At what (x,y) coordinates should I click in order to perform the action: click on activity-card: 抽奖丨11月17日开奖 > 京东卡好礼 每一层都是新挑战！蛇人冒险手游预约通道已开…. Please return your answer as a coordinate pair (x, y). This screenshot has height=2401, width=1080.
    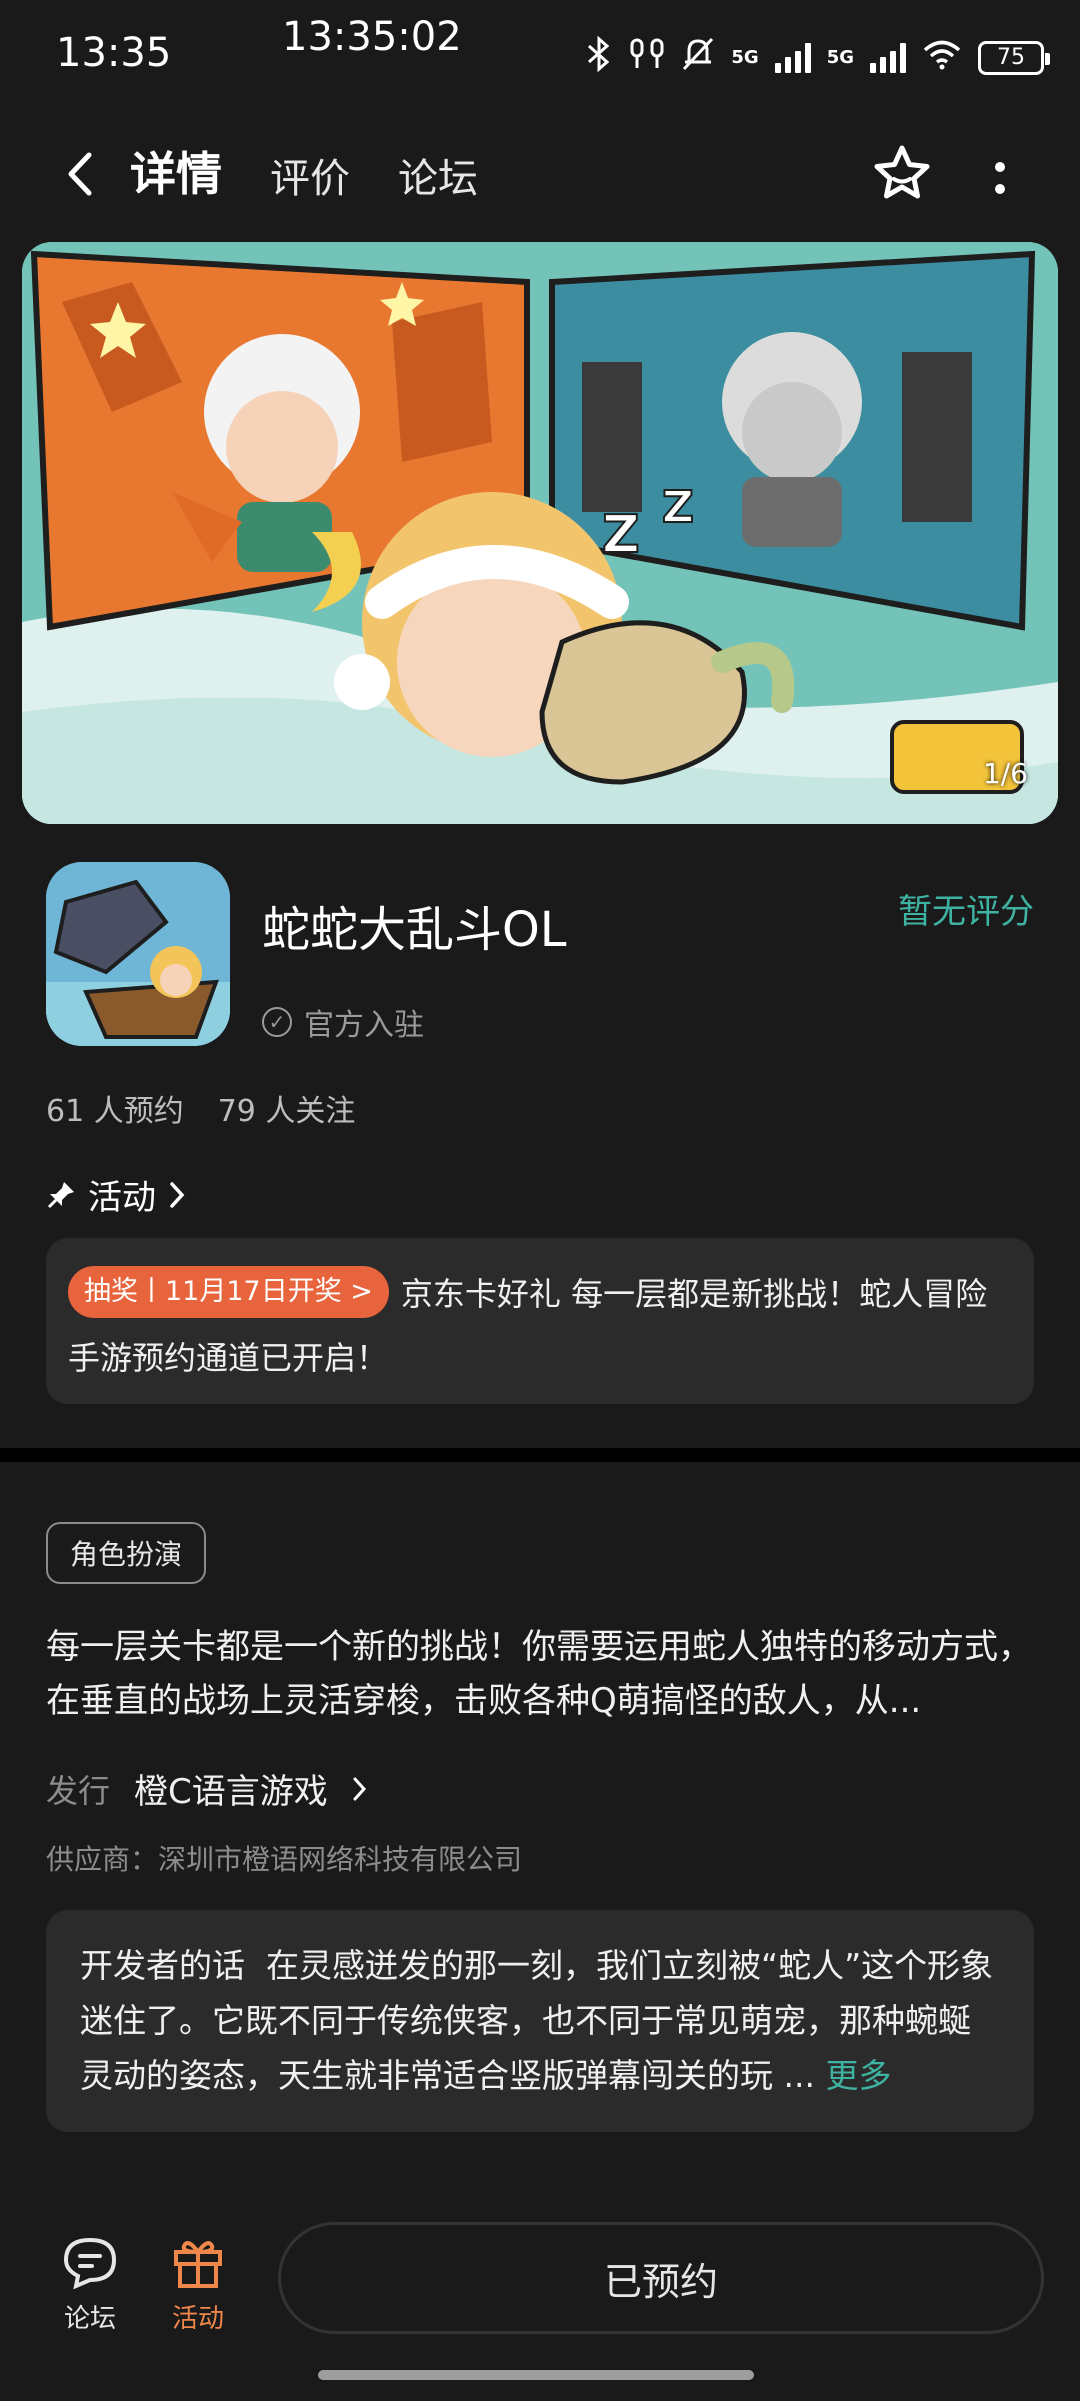
    Looking at the image, I should click on (540, 1321).